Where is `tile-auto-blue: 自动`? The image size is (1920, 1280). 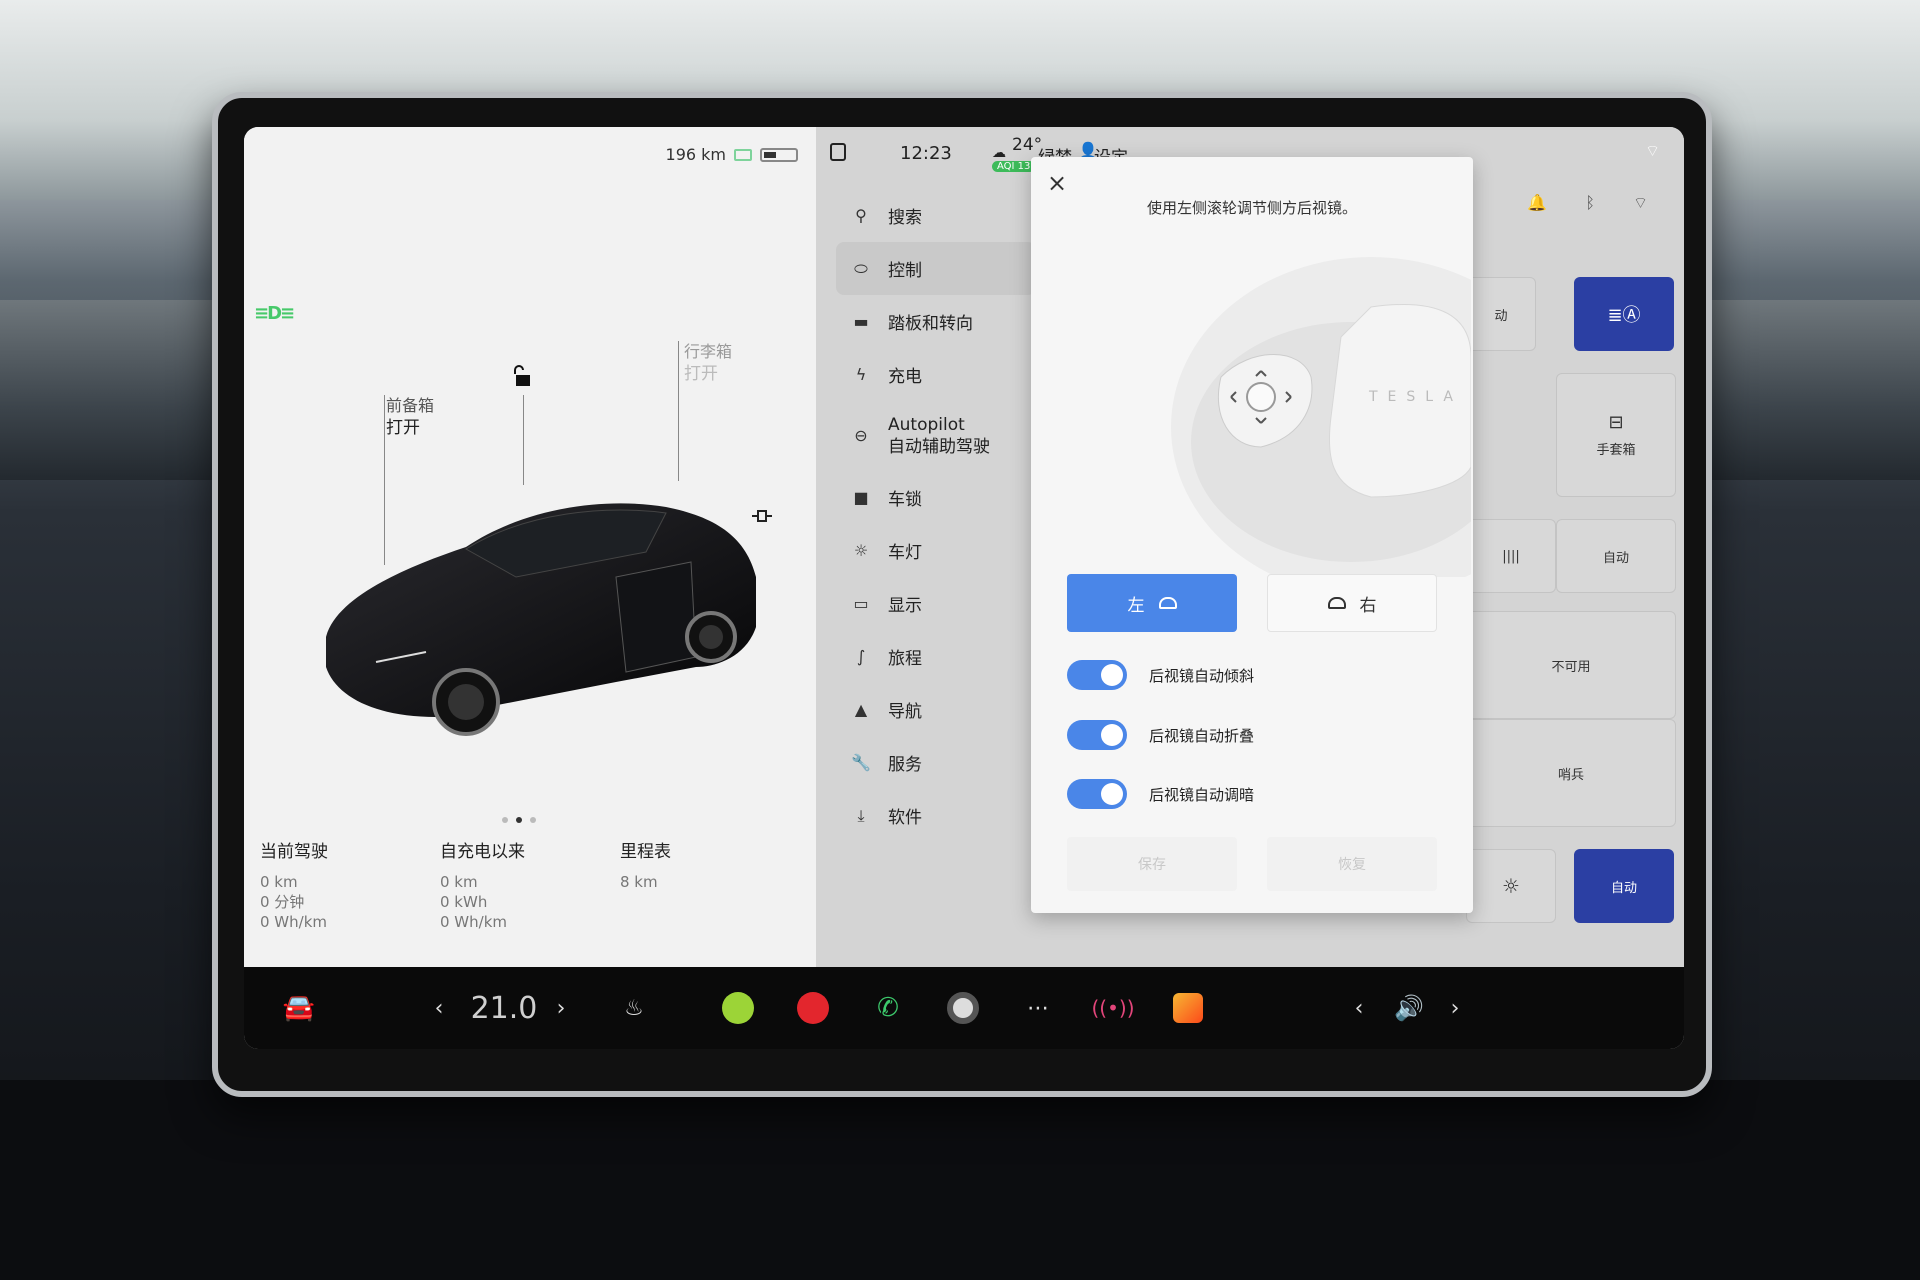 tile-auto-blue: 自动 is located at coordinates (1624, 886).